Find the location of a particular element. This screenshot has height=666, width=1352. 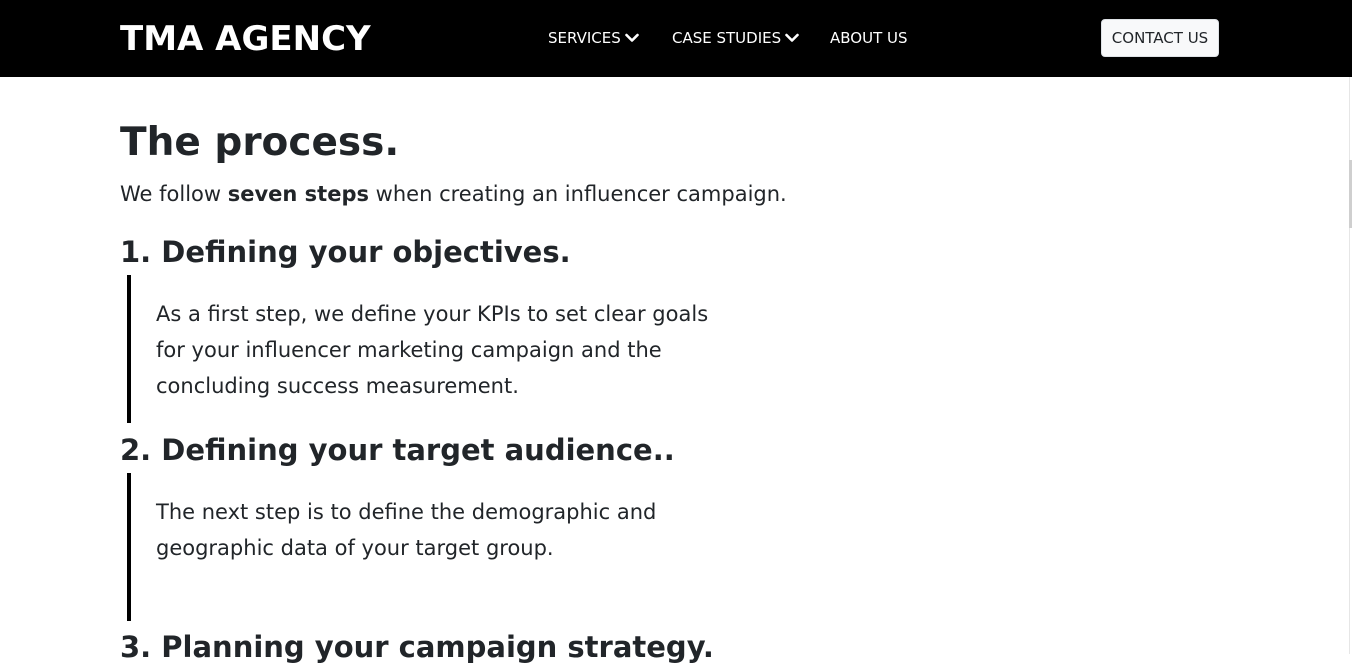

nav-item-label: CASE STUDIES is located at coordinates (727, 38).